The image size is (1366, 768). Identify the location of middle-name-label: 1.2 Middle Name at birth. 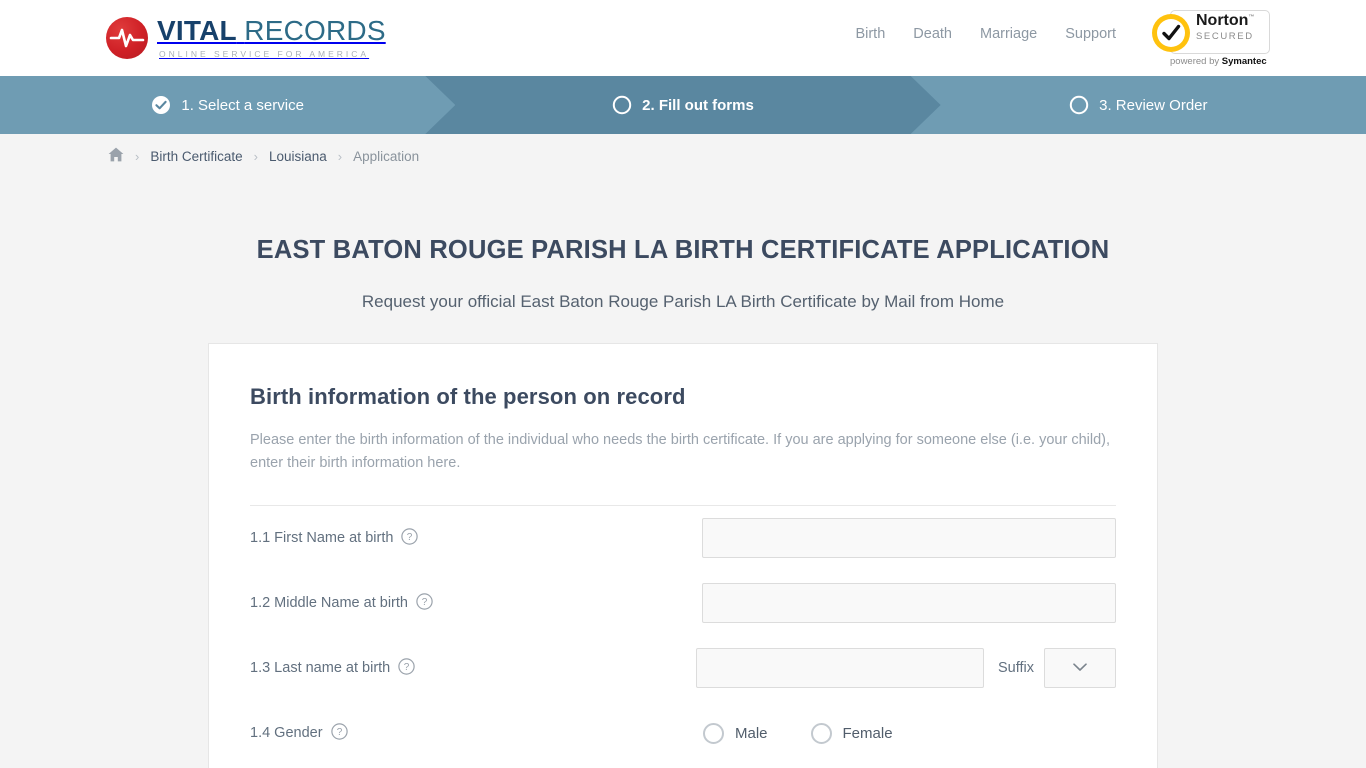
(329, 603).